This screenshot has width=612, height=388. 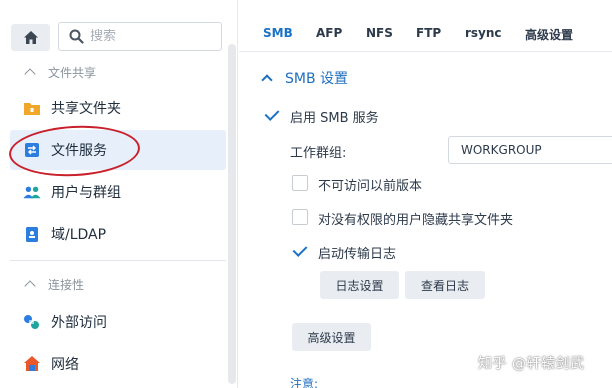 What do you see at coordinates (72, 72) in the screenshot?
I see `section-title: 文件共享` at bounding box center [72, 72].